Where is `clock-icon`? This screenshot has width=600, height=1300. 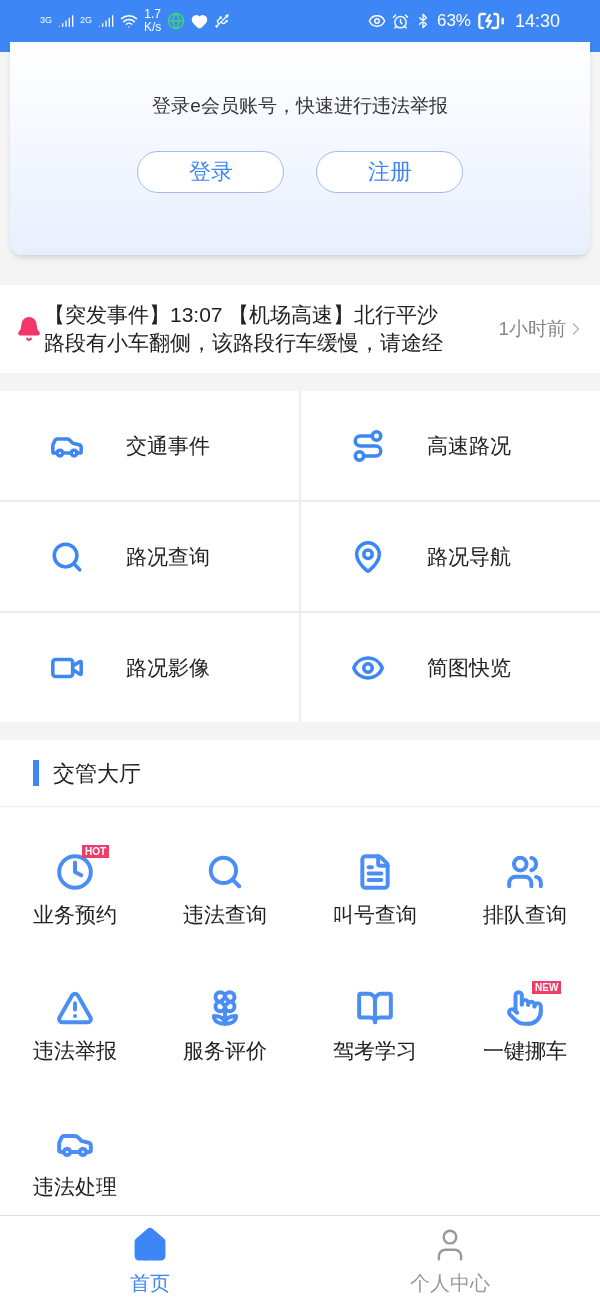
clock-icon is located at coordinates (75, 872).